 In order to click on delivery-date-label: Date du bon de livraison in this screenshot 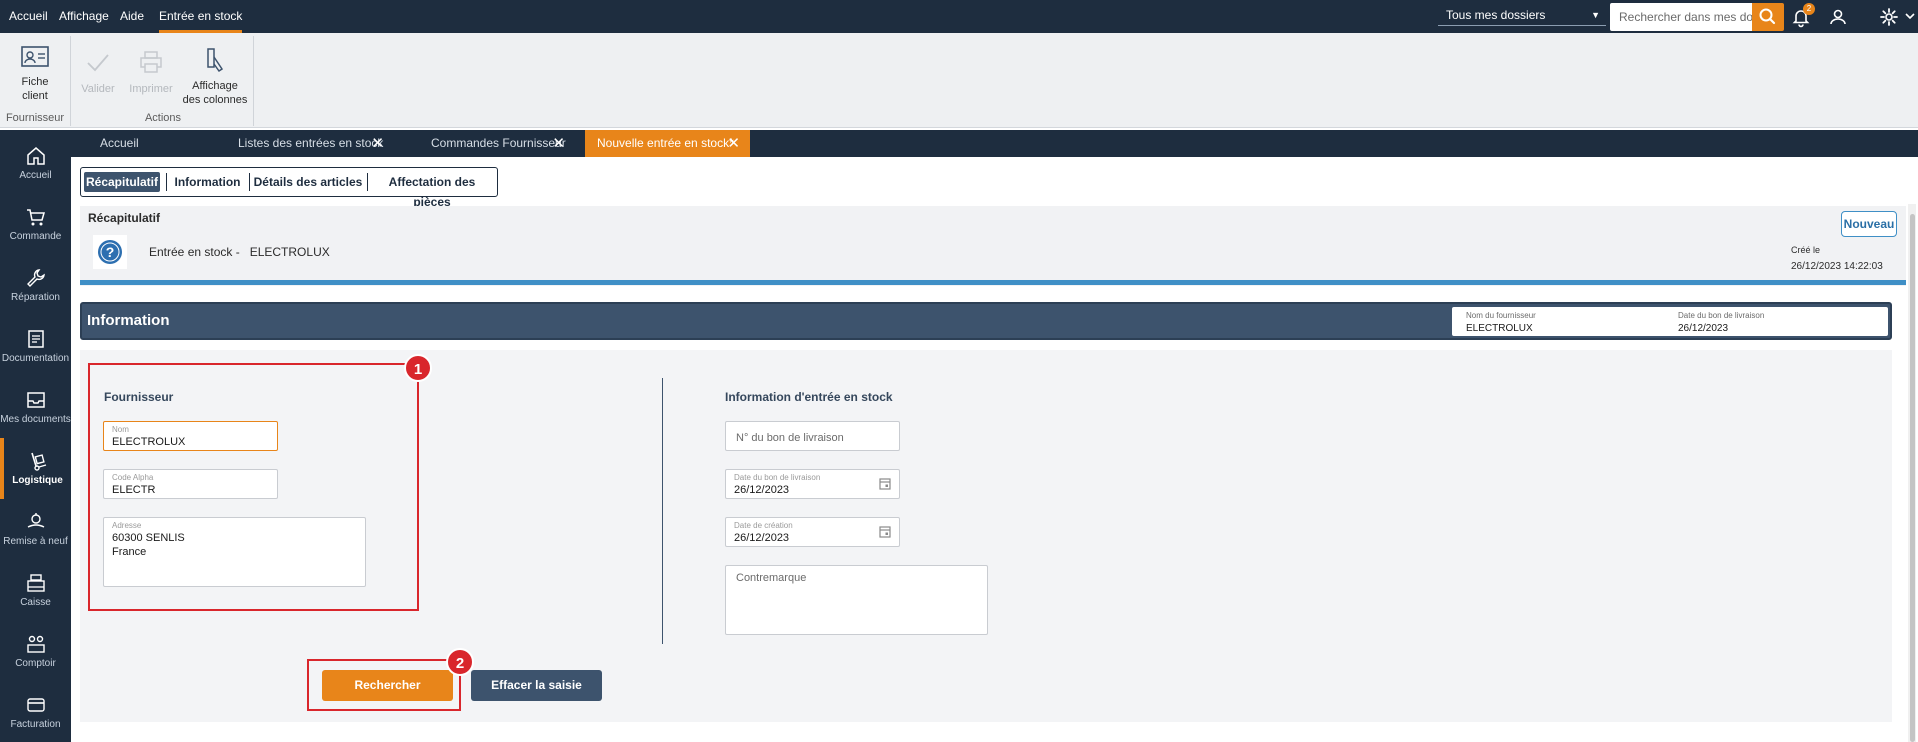, I will do `click(1721, 315)`.